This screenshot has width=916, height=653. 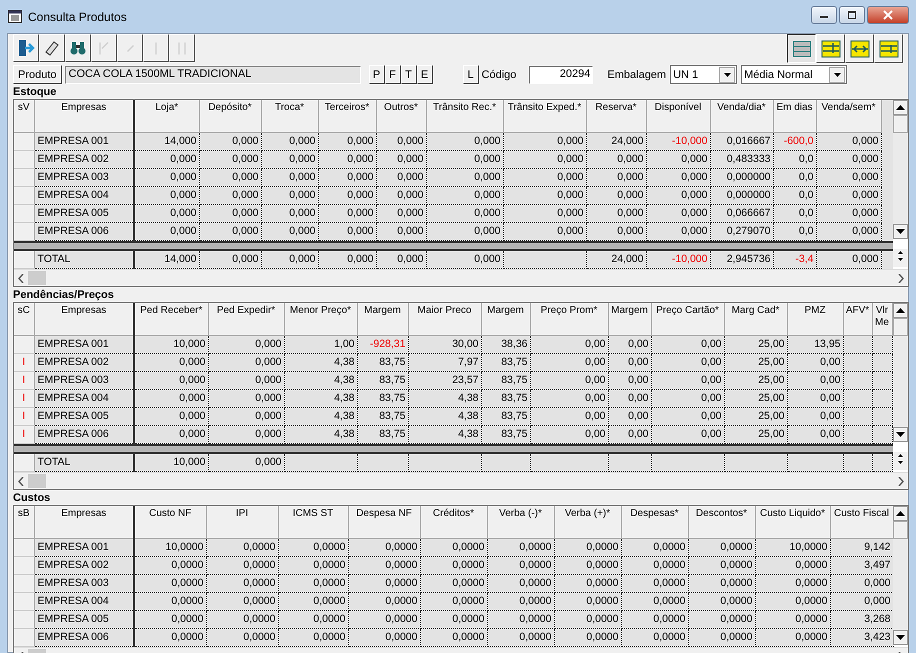 What do you see at coordinates (392, 74) in the screenshot?
I see `letter-button: F` at bounding box center [392, 74].